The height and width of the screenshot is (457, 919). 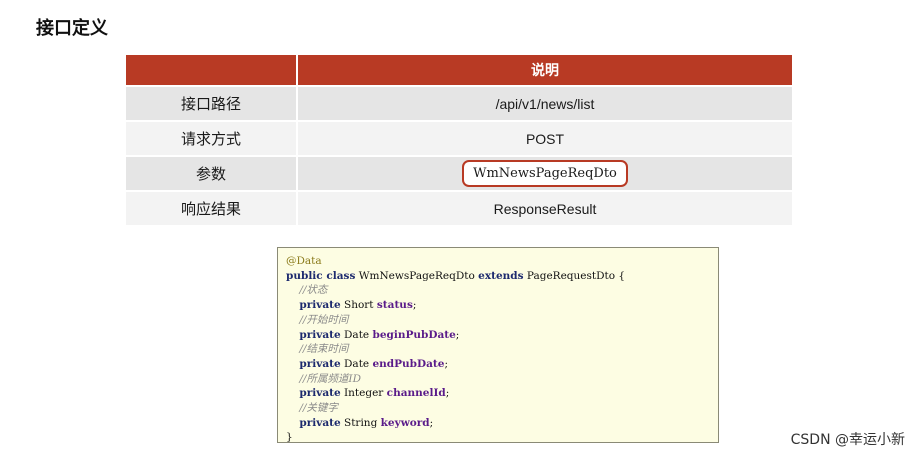 I want to click on table-row: 参数 WmNewsPageReqDto, so click(x=459, y=172).